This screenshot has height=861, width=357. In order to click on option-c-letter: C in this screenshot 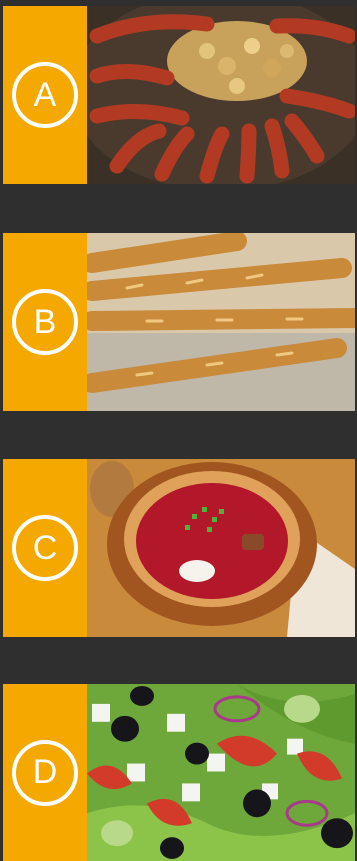, I will do `click(45, 548)`.